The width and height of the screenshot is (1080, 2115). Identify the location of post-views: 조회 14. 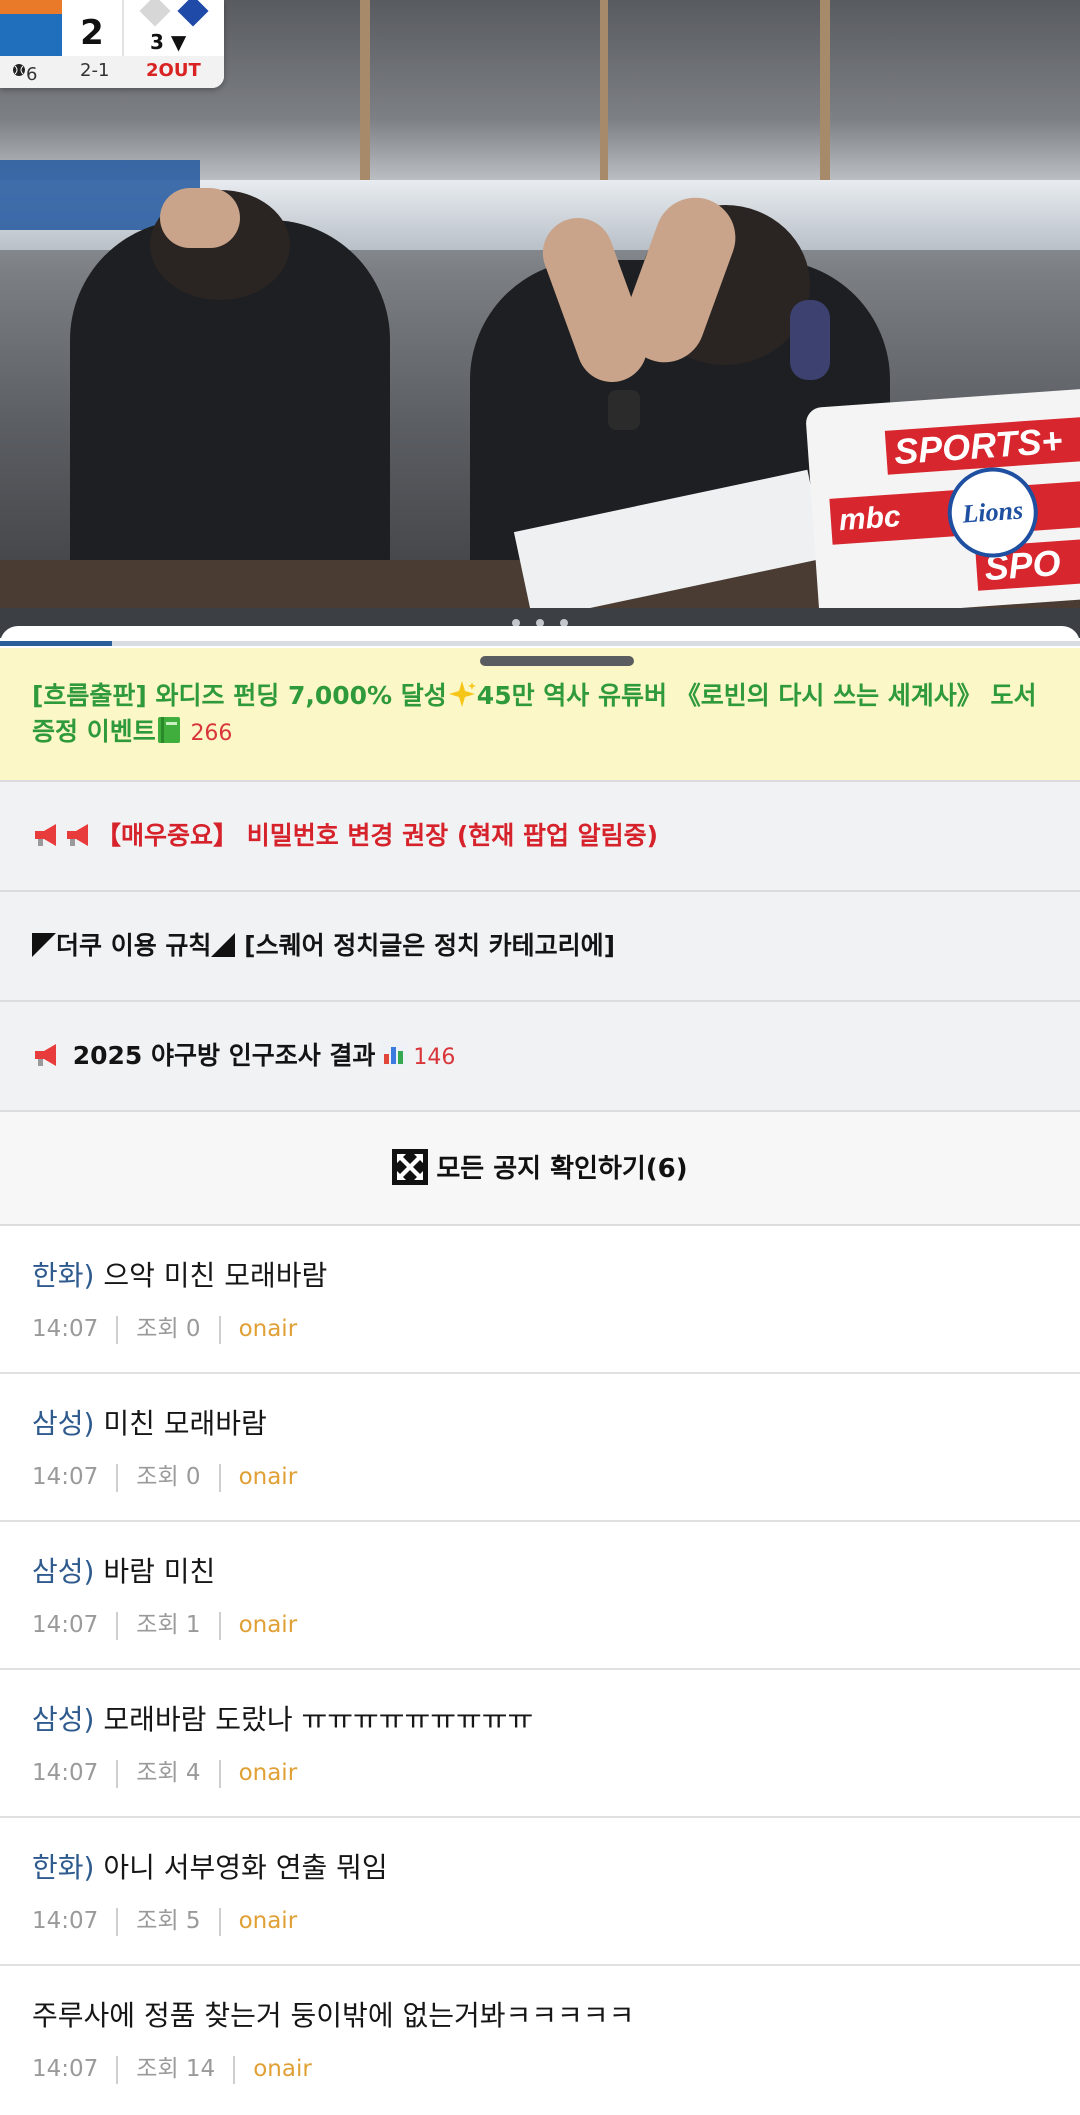
(176, 2069).